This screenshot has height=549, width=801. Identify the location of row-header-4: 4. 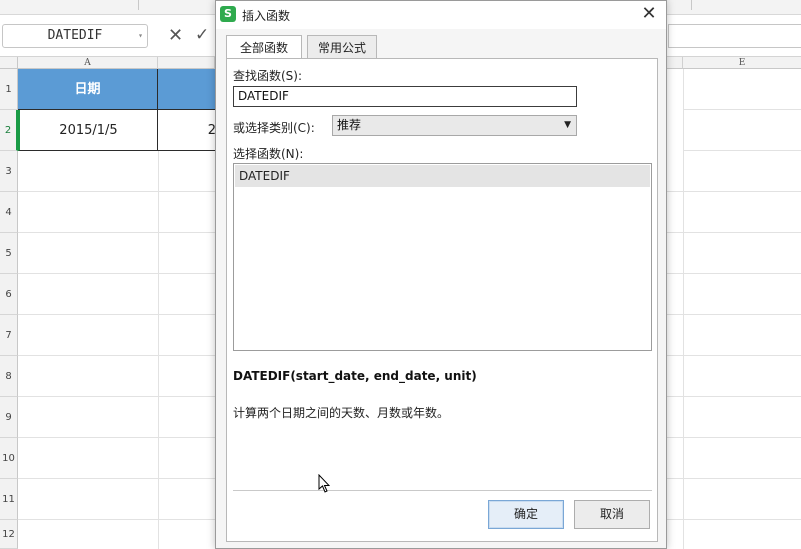
(9, 212).